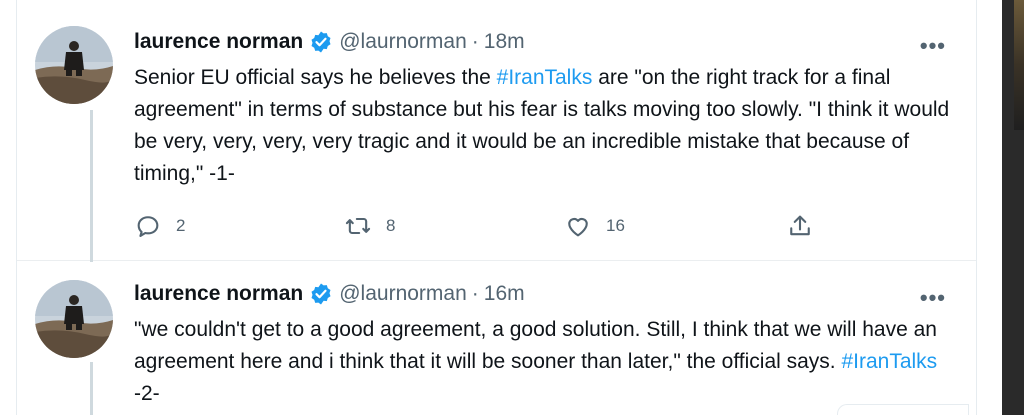  I want to click on tweet-header: laurence norman @laurnorman · 16m, so click(329, 294).